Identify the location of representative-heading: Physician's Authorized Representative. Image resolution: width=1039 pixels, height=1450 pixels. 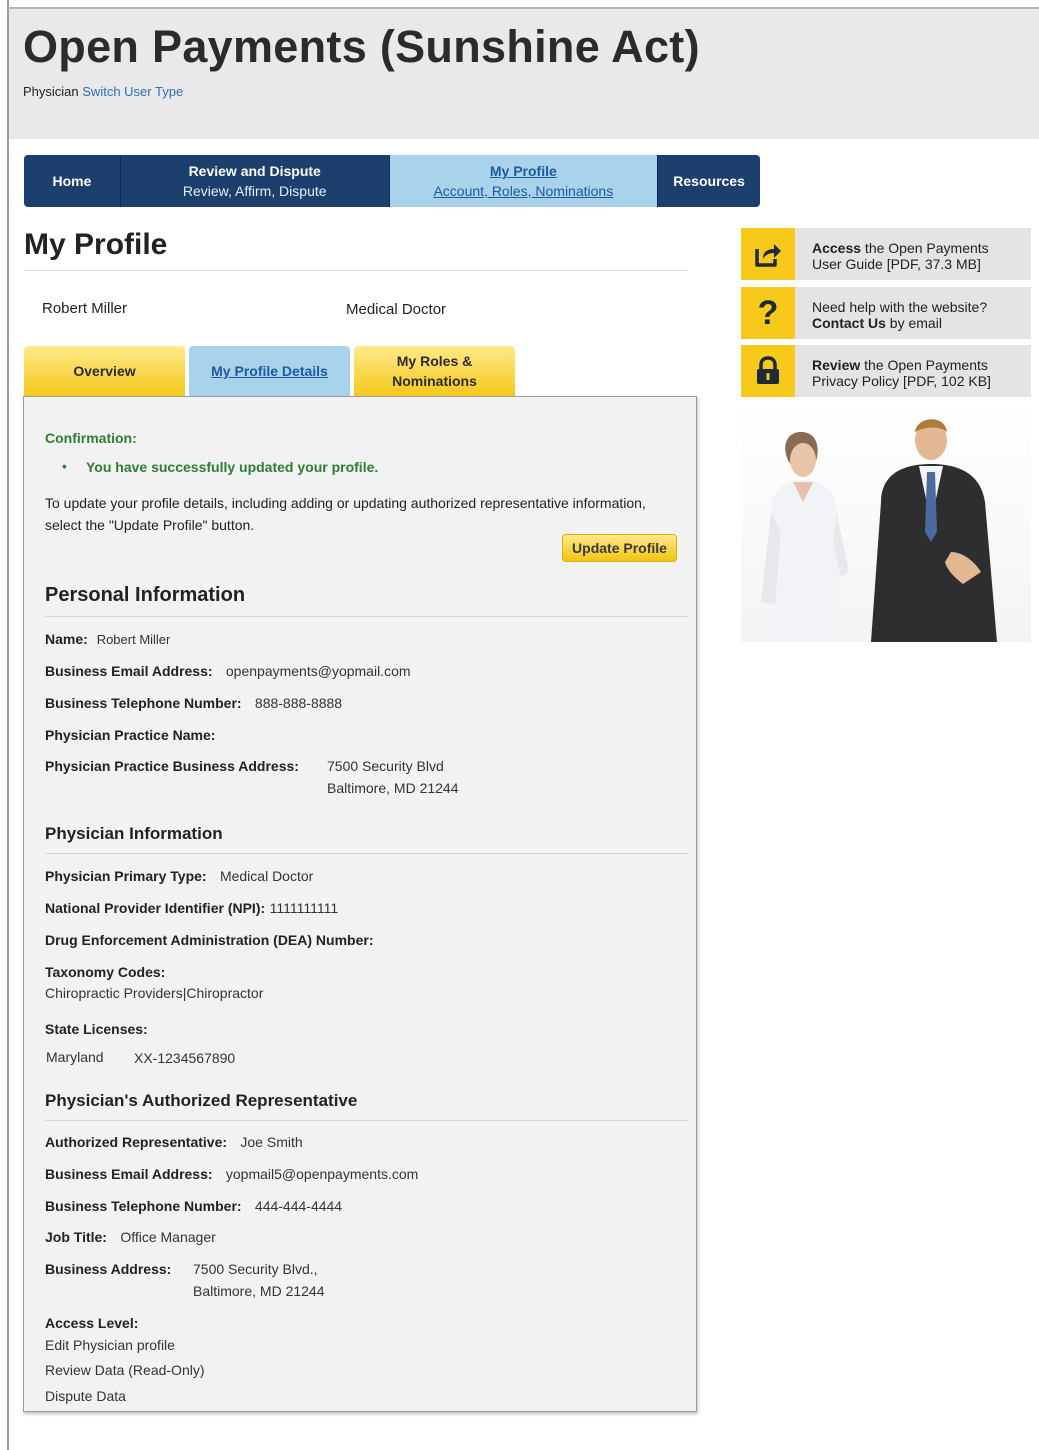
(201, 1100).